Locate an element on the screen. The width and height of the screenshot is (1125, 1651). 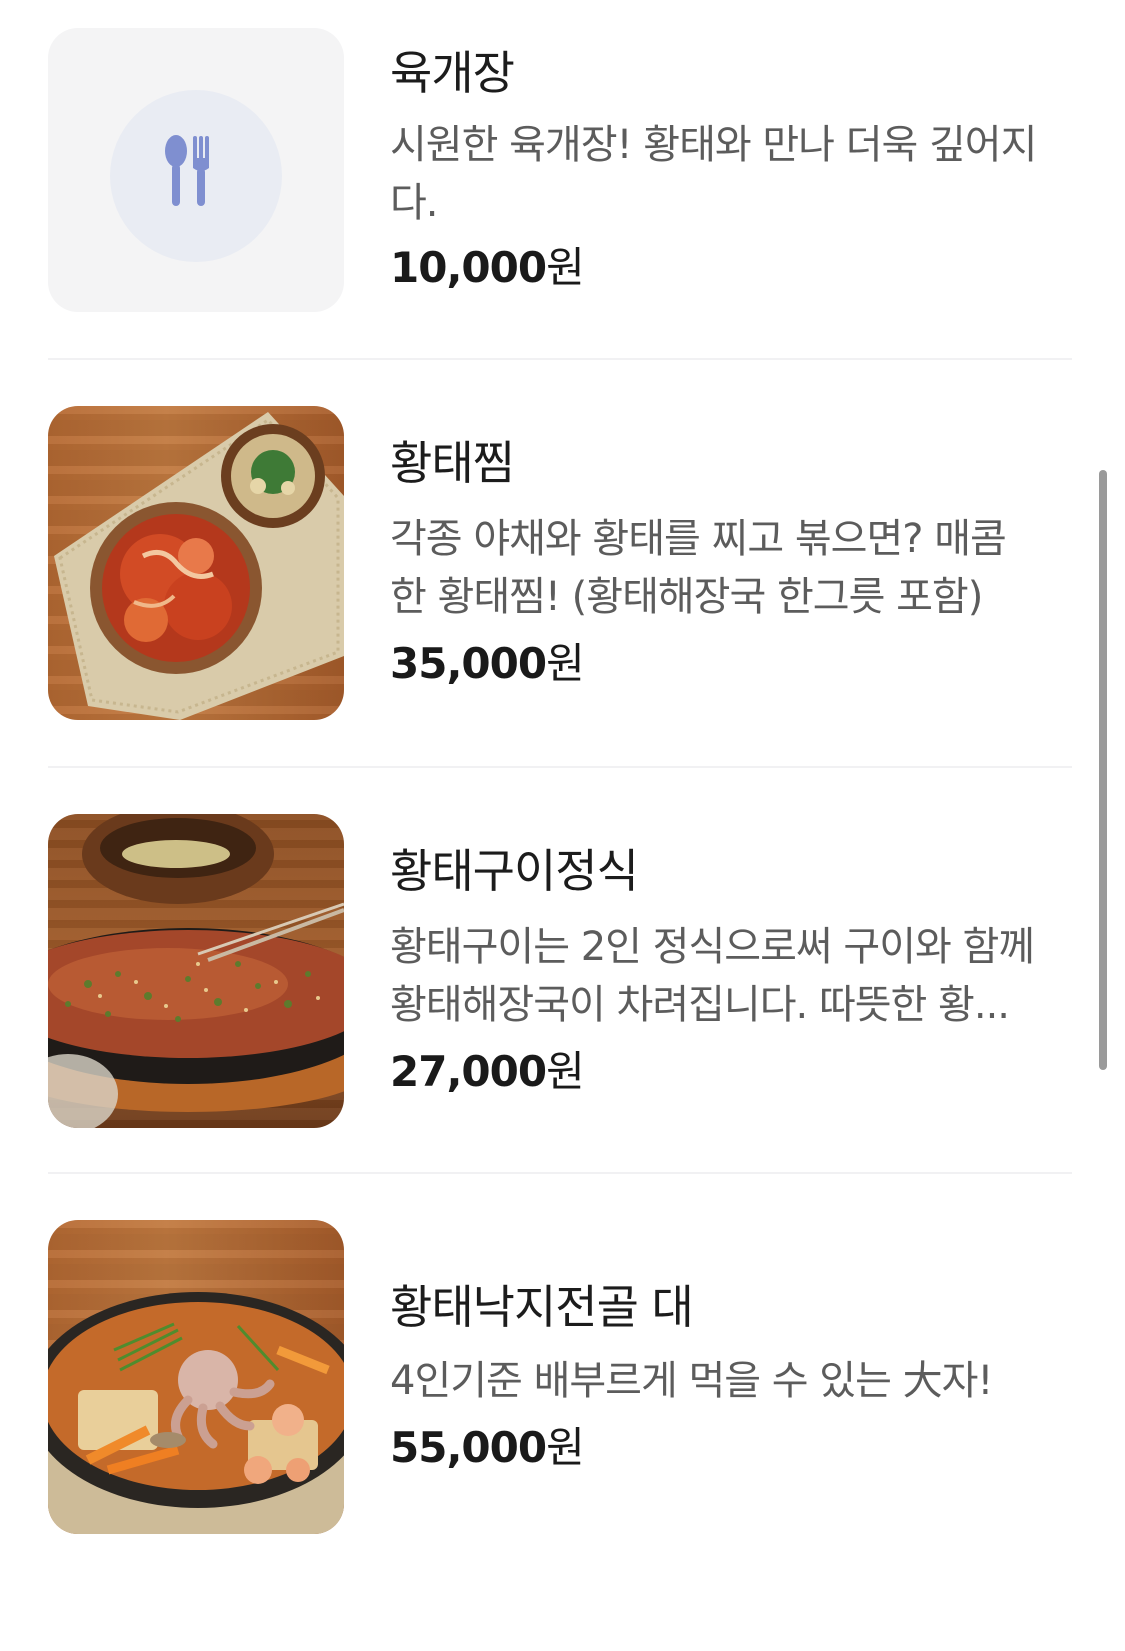
menu-item-price: 27,000원 is located at coordinates (487, 1071).